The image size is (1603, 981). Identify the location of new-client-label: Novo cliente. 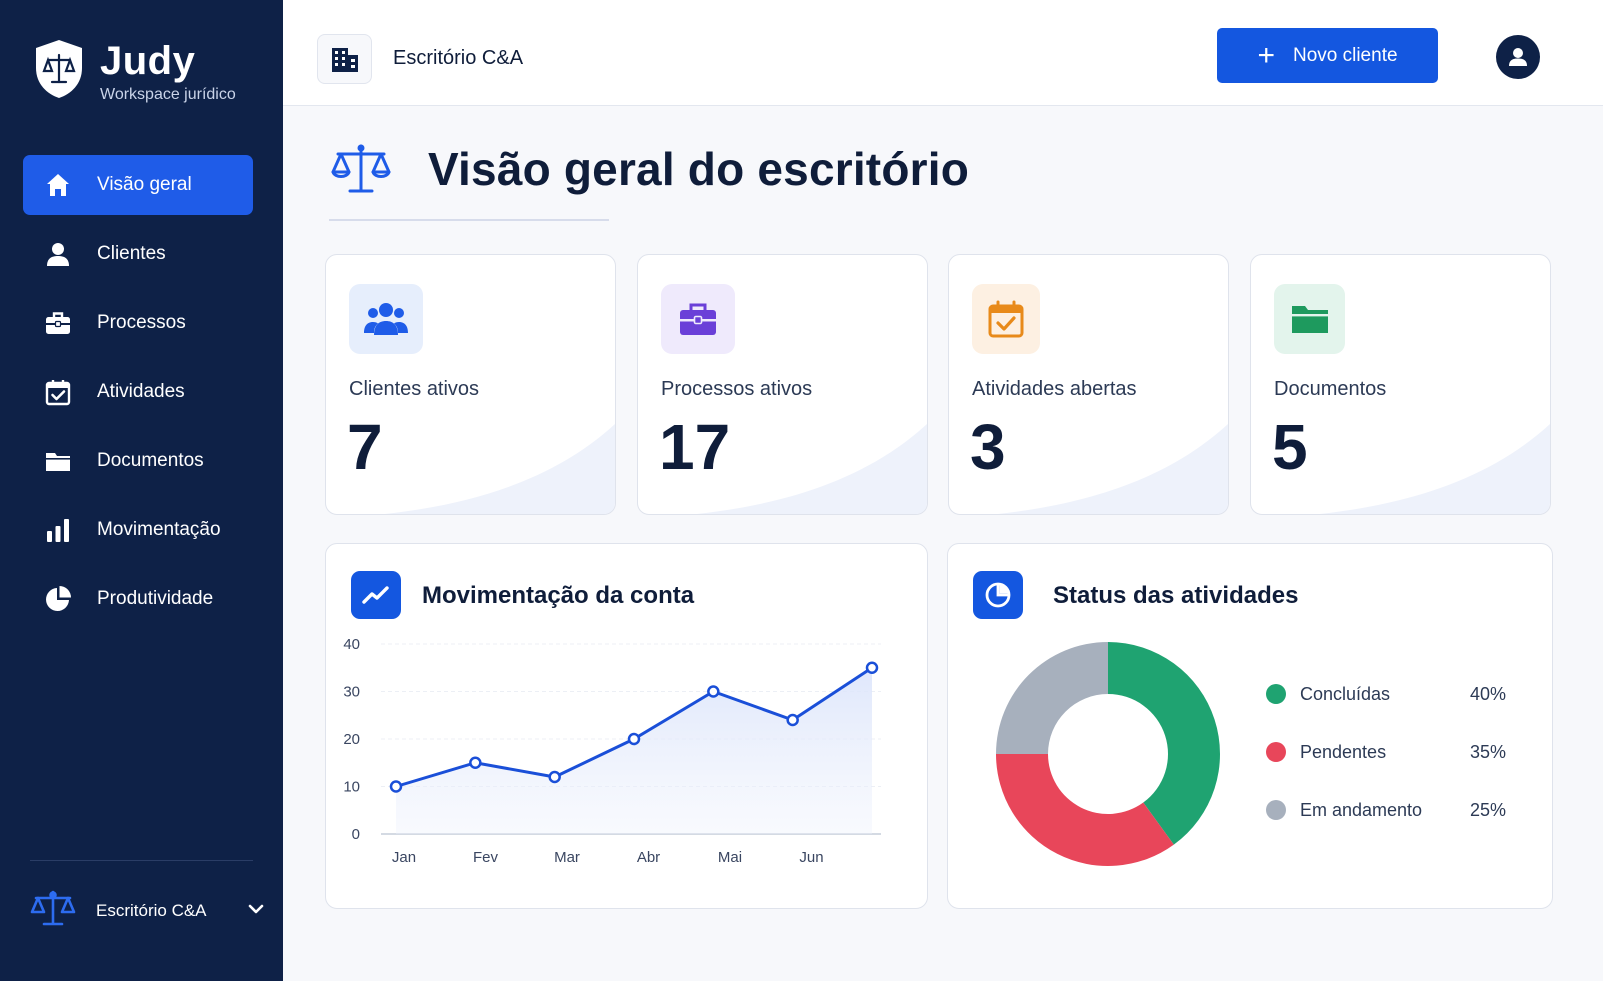
(1345, 55).